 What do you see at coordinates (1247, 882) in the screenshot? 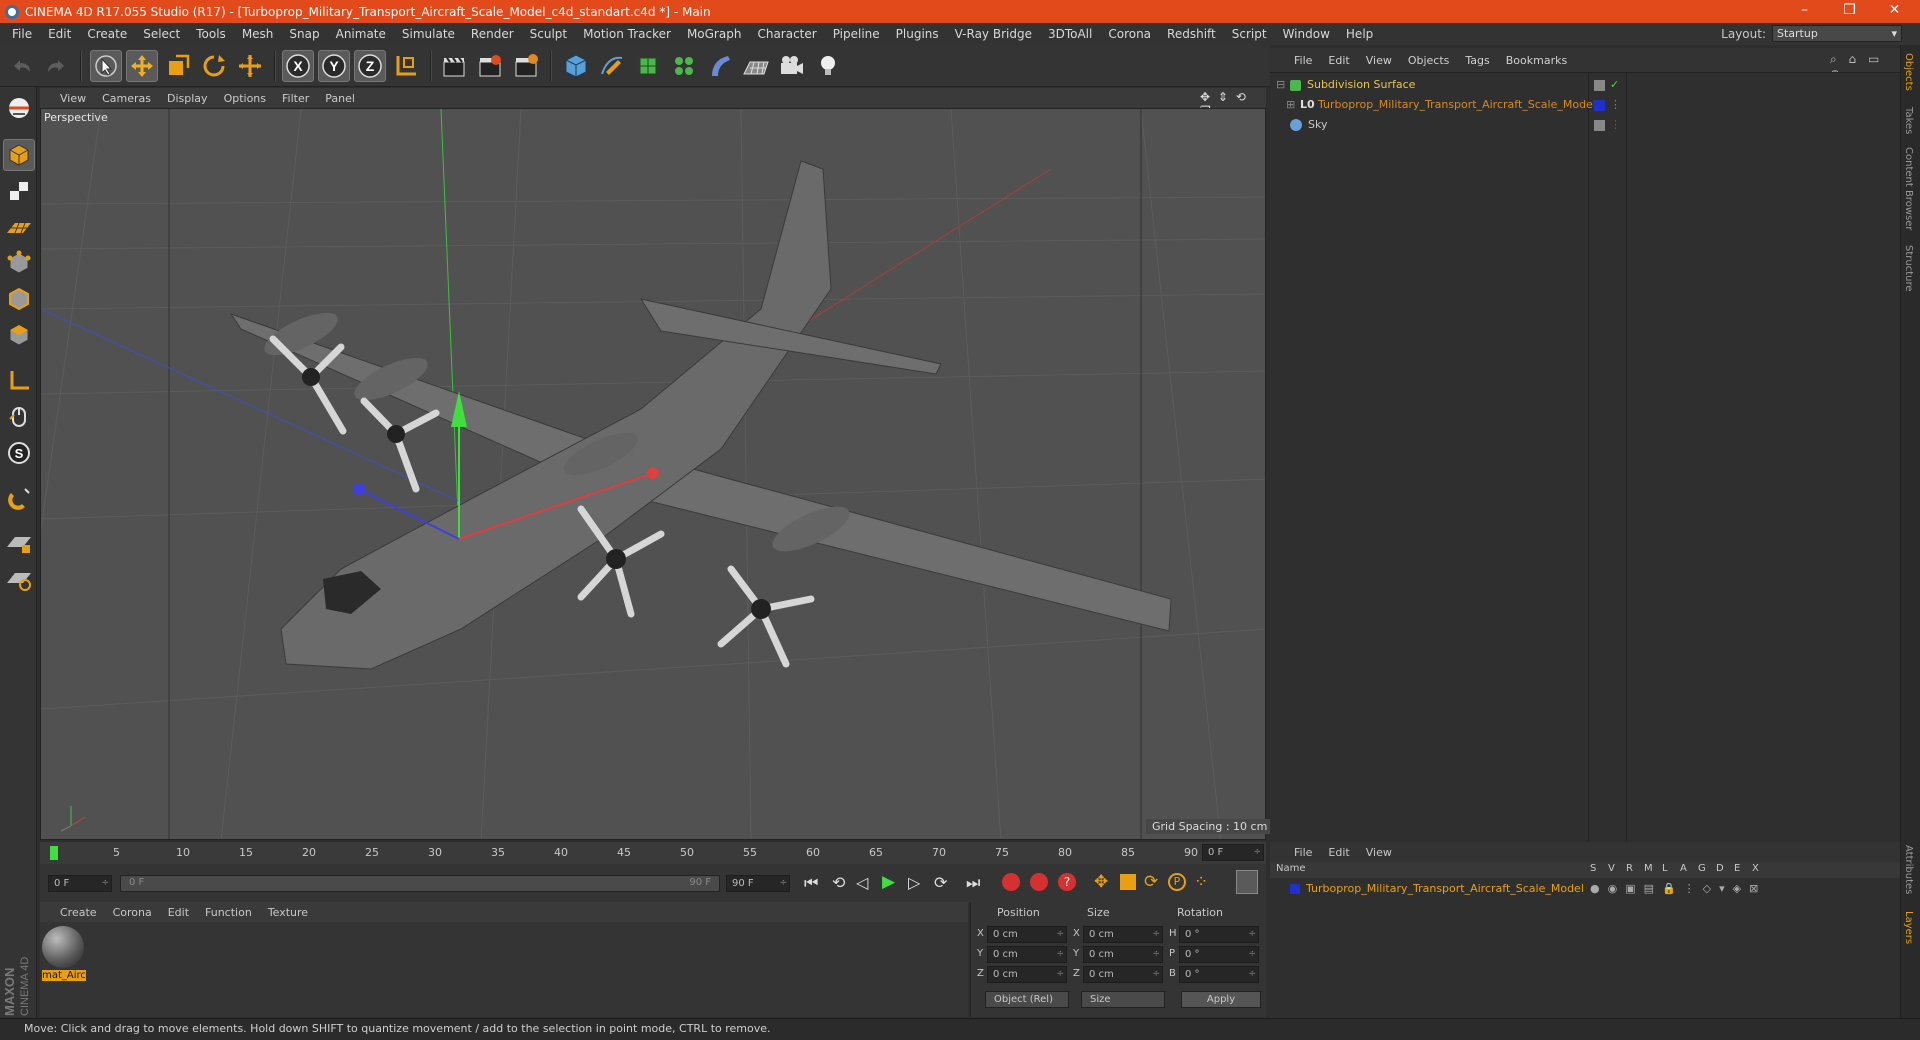
I see `timeline-window-button` at bounding box center [1247, 882].